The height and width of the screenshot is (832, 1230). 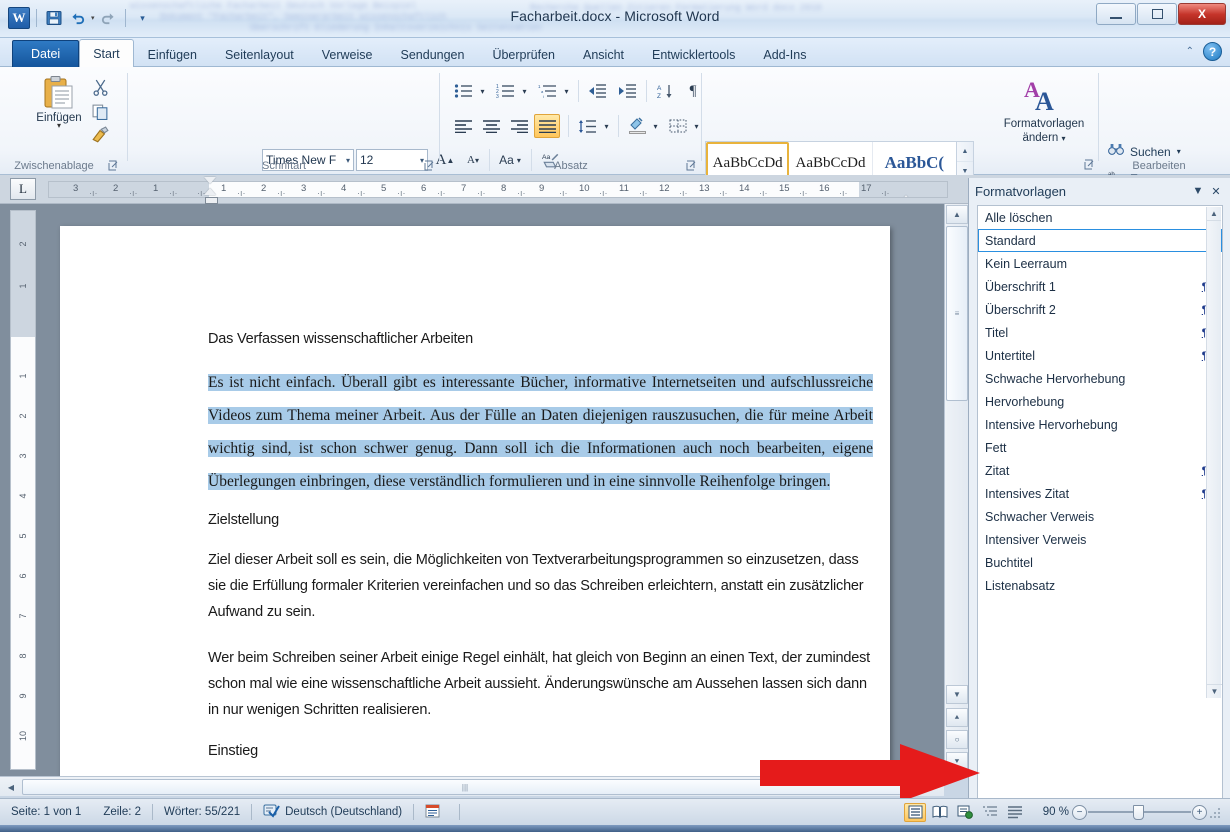 I want to click on pane-menu-icon: ▼, so click(x=1198, y=191).